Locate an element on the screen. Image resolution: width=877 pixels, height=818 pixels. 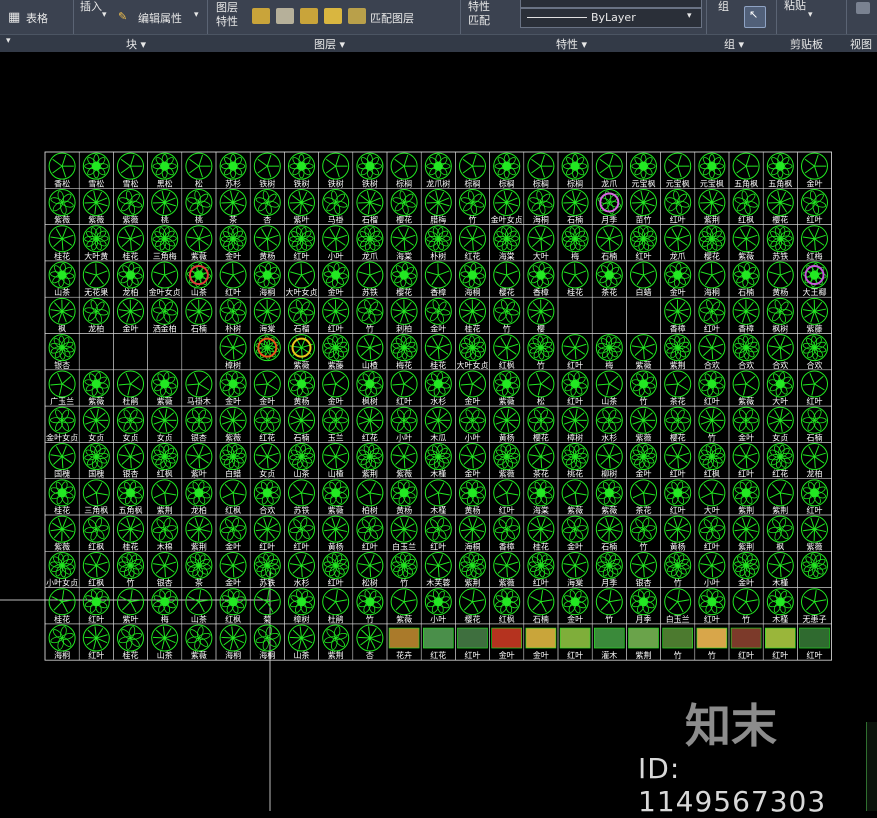
symbol-cell: 香樟 is located at coordinates (541, 279).